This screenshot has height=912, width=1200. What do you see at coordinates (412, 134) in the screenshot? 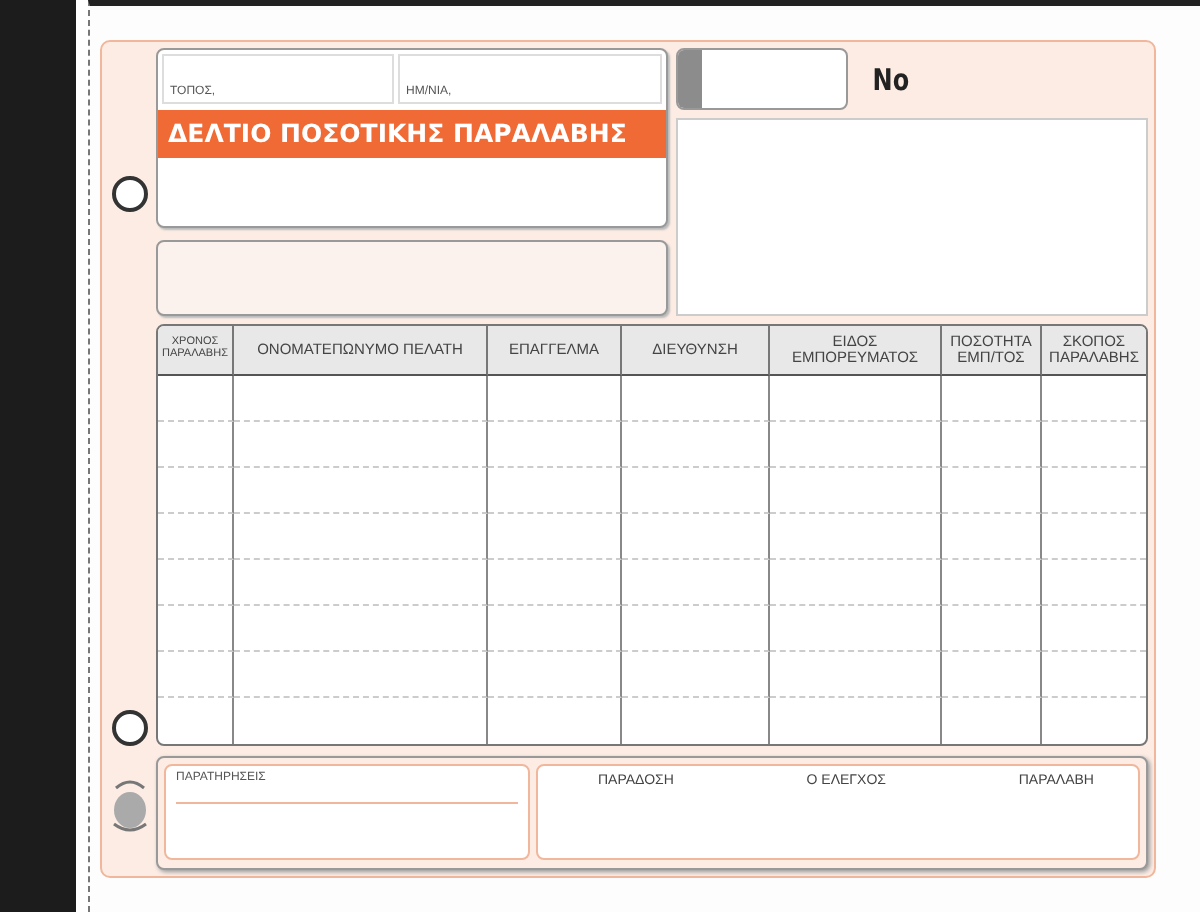
I see `form-title: ΔΕΛΤΙΟ ΠΟΣΟΤΙΚΗΣ ΠΑΡΑΛΑΒΗΣ` at bounding box center [412, 134].